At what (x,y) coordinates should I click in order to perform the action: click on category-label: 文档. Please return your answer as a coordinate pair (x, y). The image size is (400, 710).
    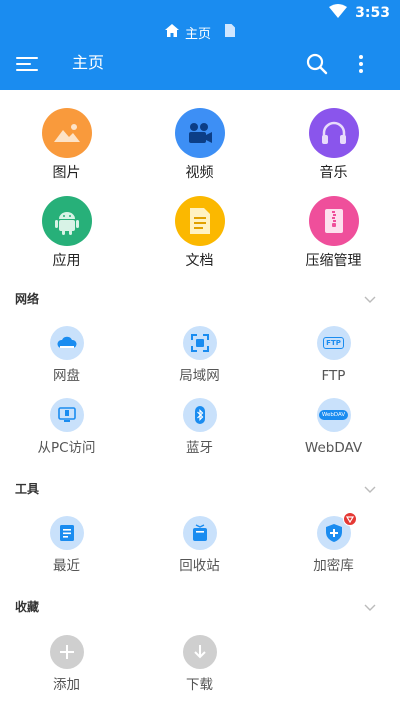
    Looking at the image, I should click on (199, 261).